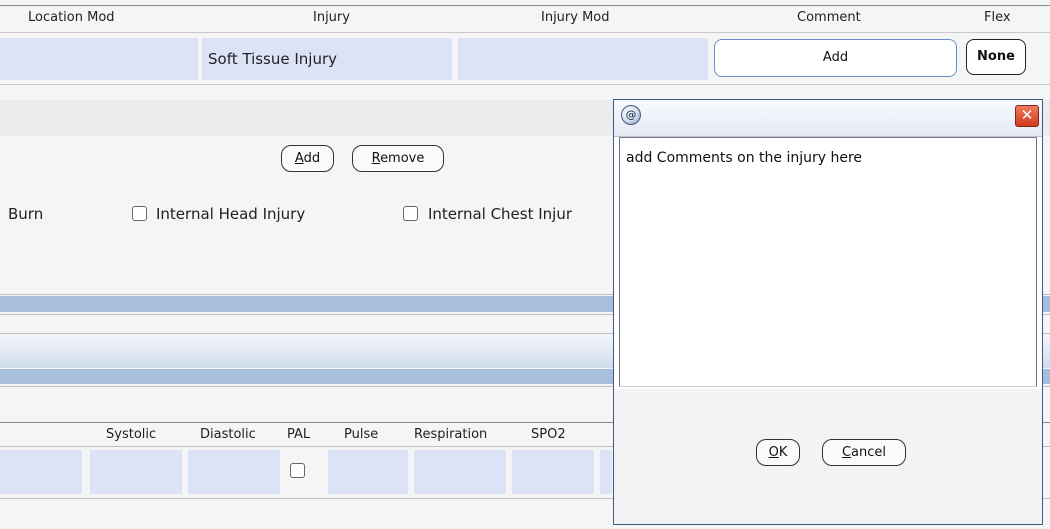 Image resolution: width=1050 pixels, height=529 pixels. Describe the element at coordinates (1027, 116) in the screenshot. I see `close-icon: ✕` at that location.